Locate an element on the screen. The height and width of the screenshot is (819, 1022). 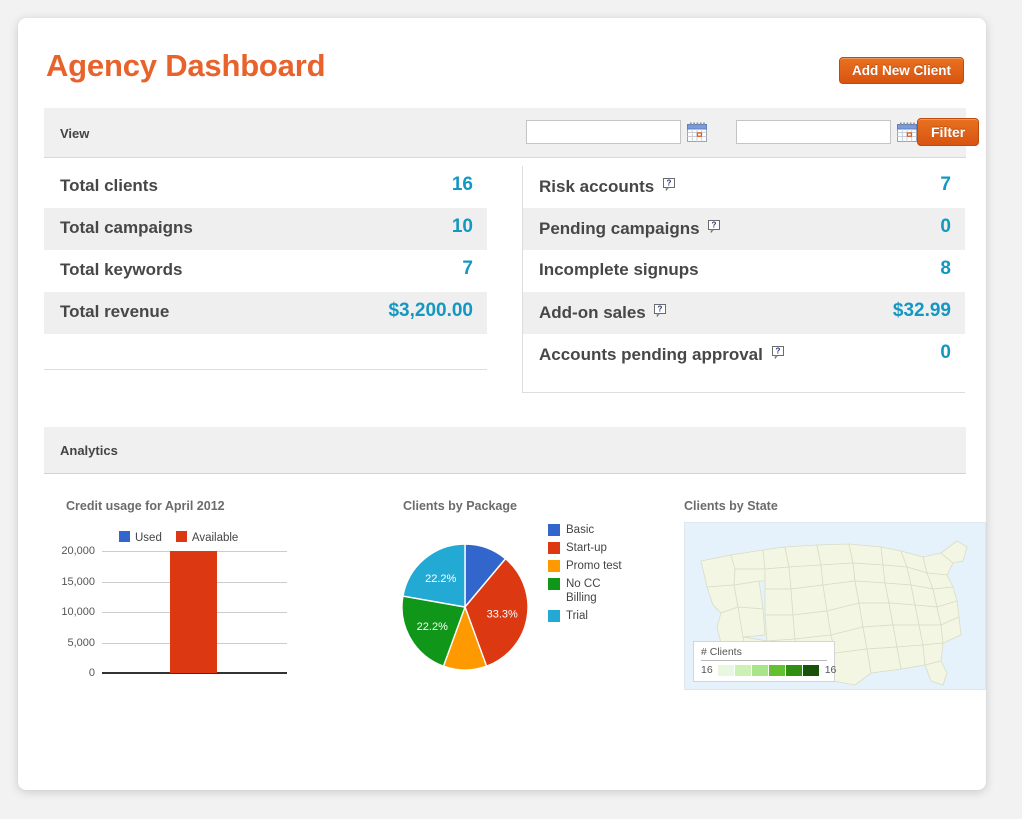
stat-row: Total clients 16 is located at coordinates (265, 187).